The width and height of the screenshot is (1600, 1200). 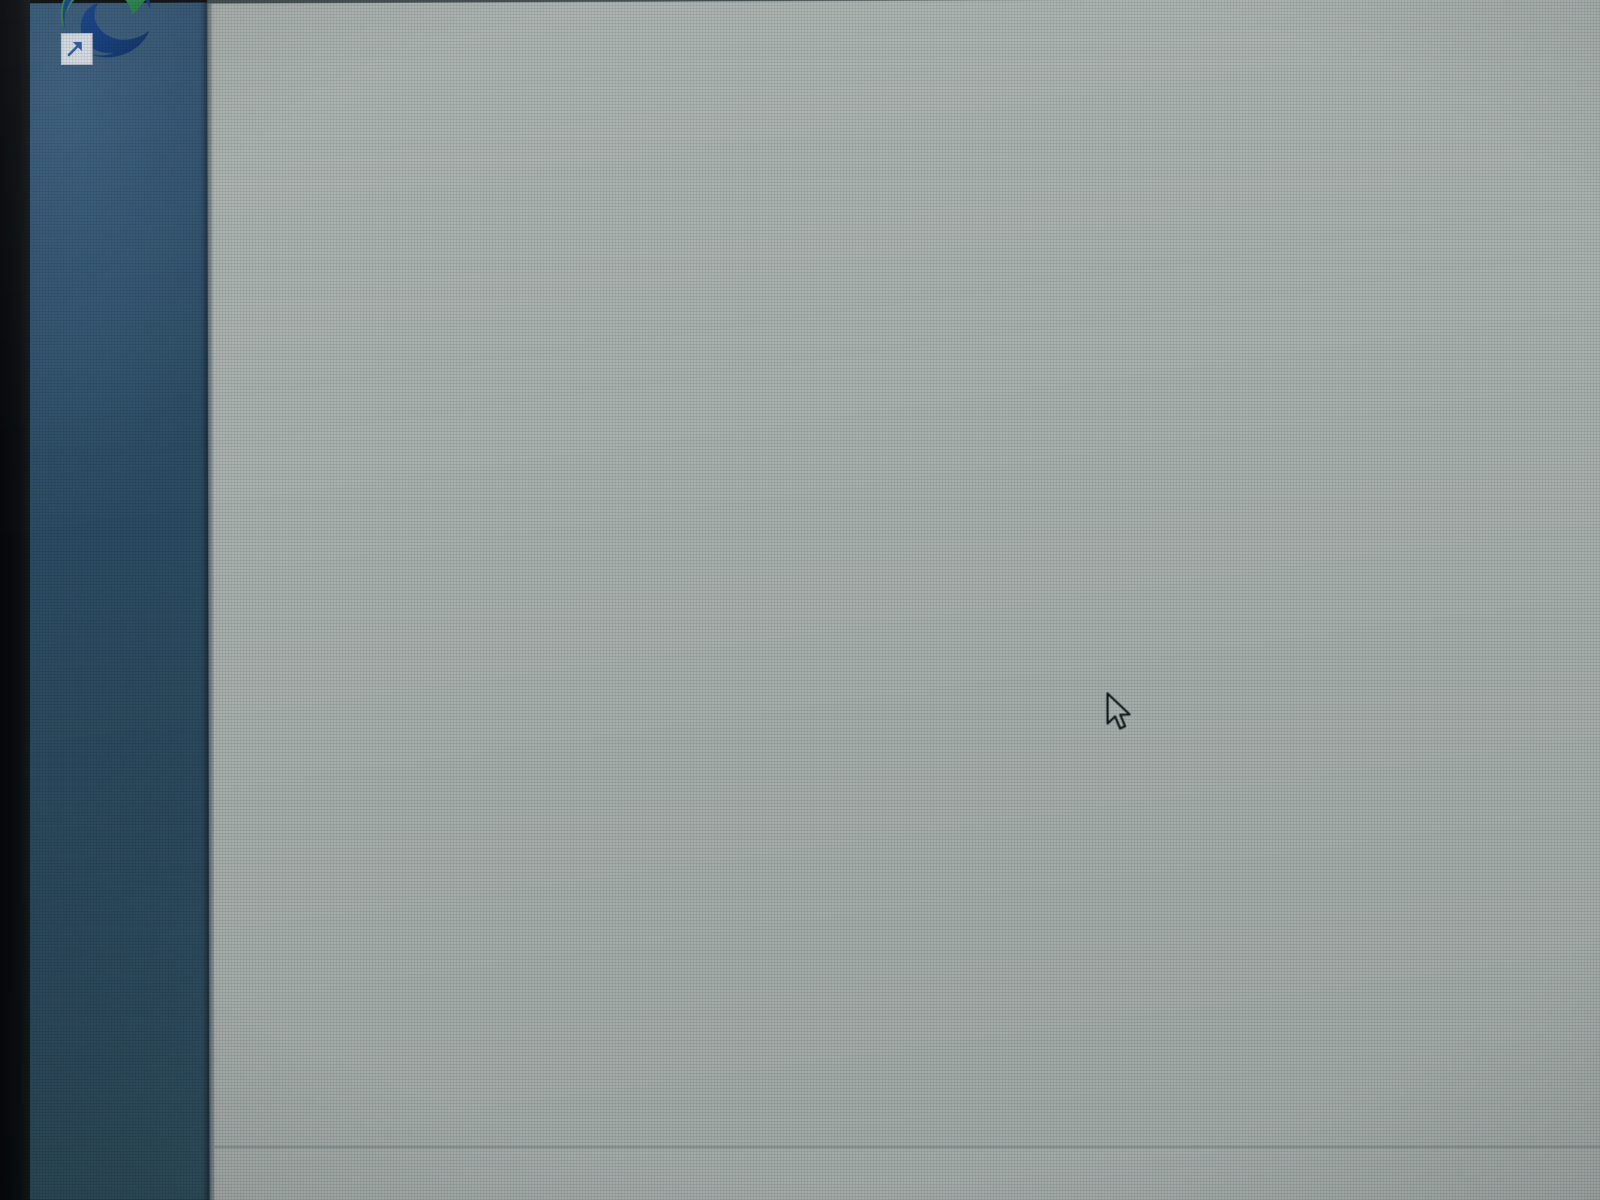 I want to click on edge-icon-wrap, so click(x=108, y=33).